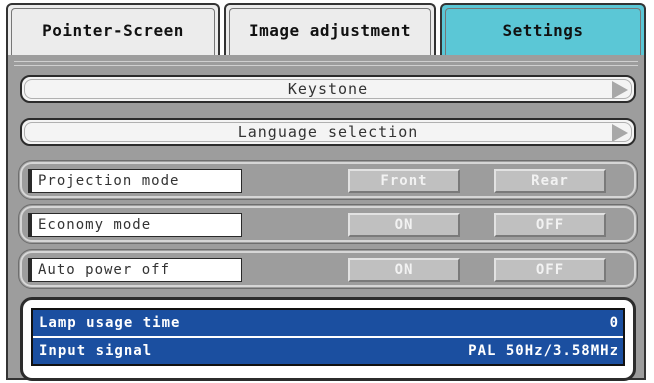 The width and height of the screenshot is (654, 383). I want to click on lamp-usage-label: Lamp usage time, so click(110, 323).